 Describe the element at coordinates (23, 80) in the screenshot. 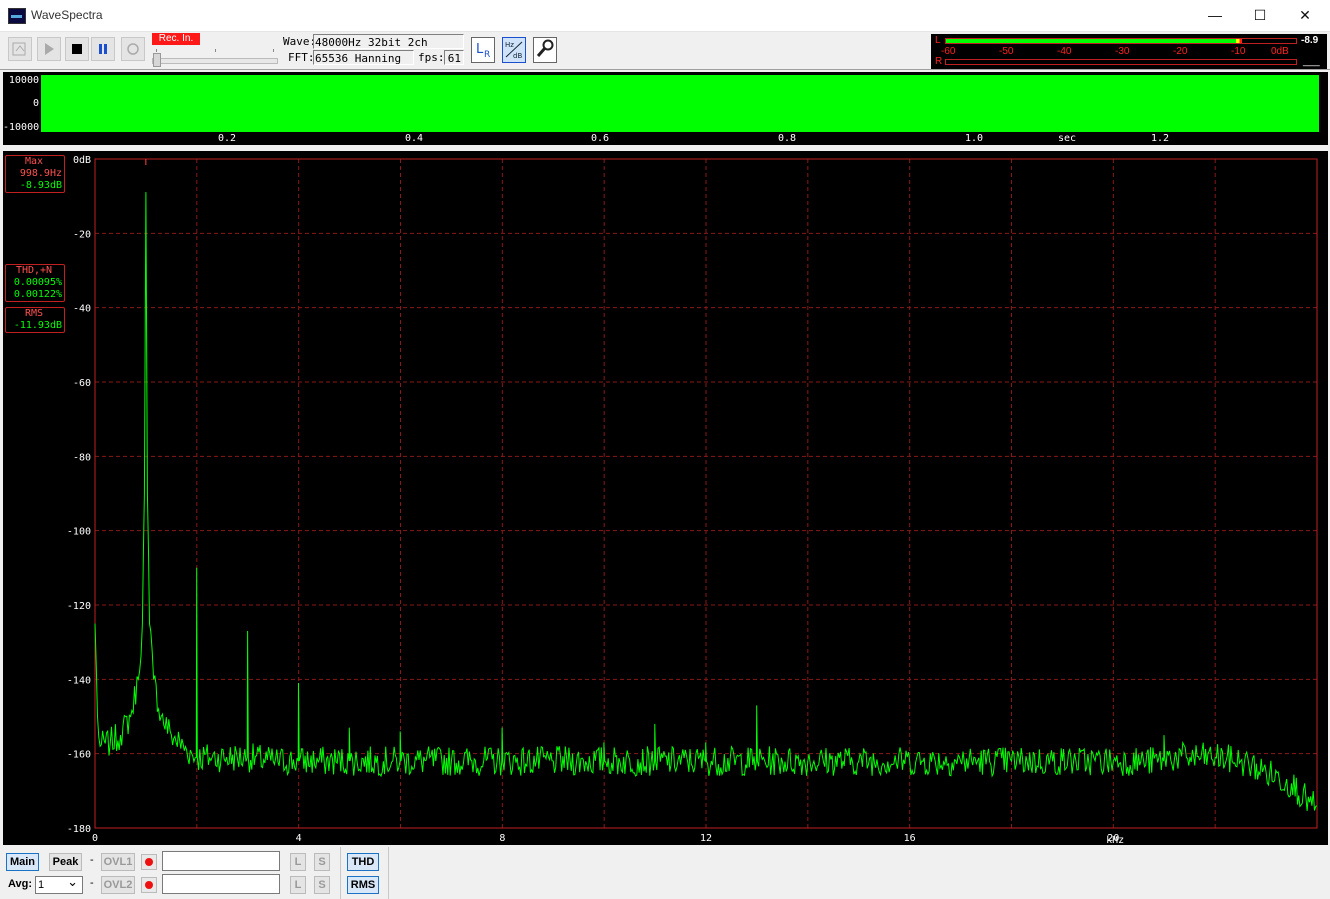

I see `waveform-y-label-max: 10000` at that location.